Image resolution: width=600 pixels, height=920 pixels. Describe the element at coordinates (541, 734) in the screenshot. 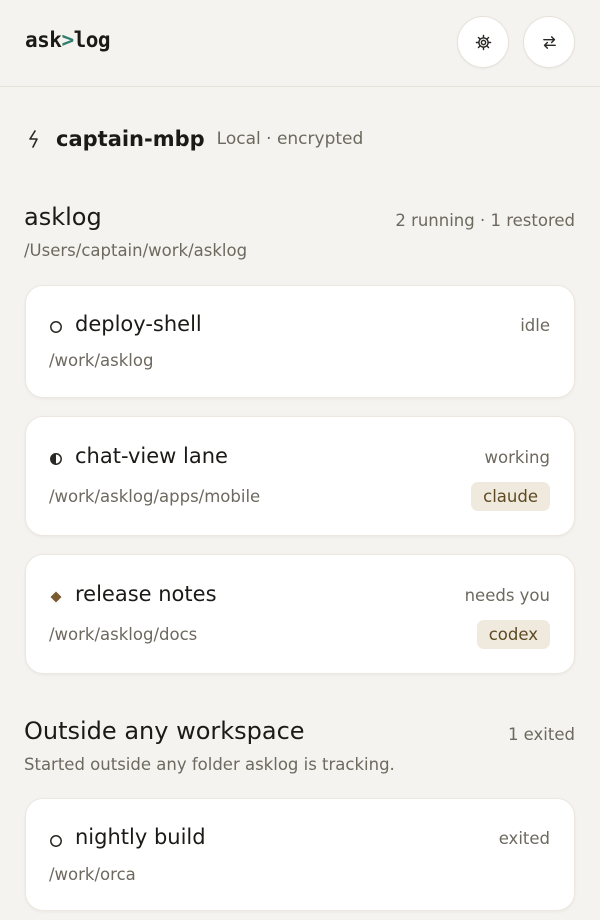

I see `outside-status: 1 exited` at that location.